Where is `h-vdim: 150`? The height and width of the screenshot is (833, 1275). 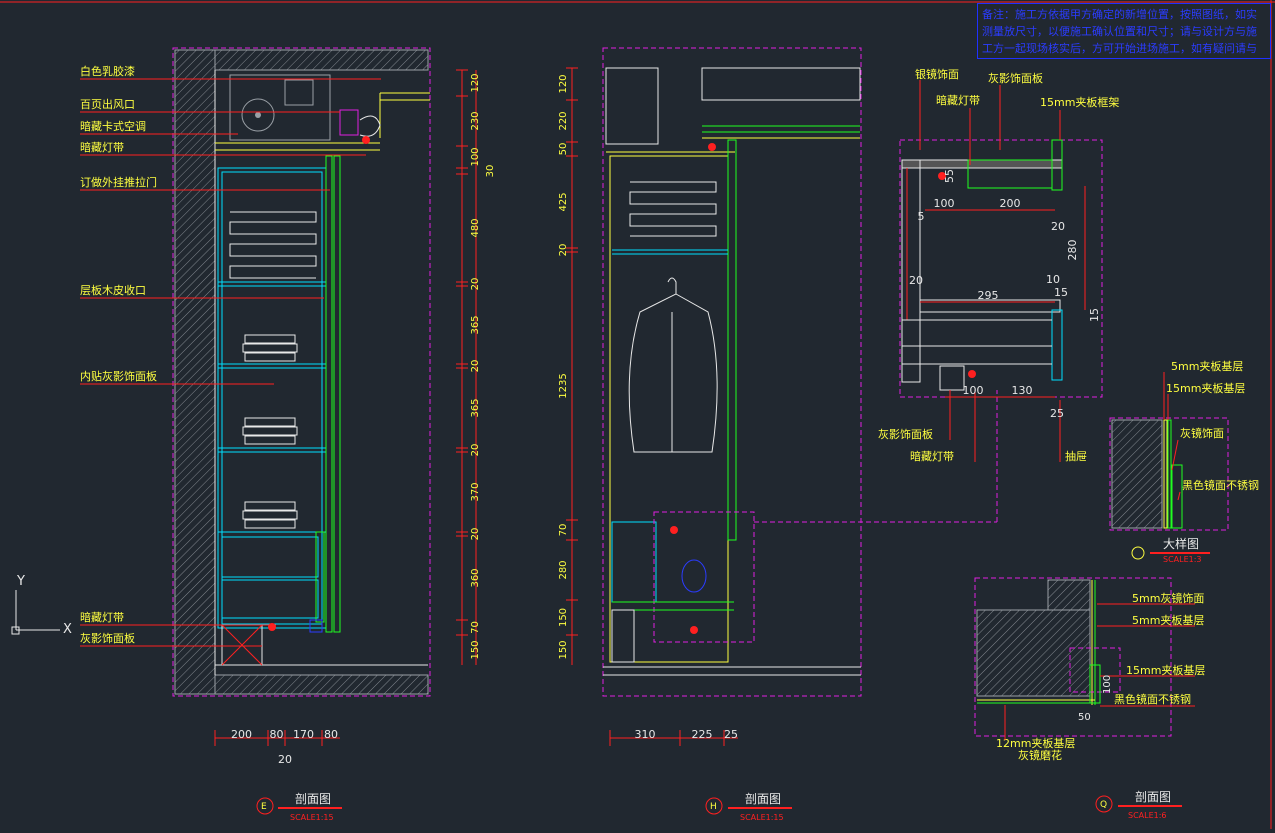 h-vdim: 150 is located at coordinates (563, 617).